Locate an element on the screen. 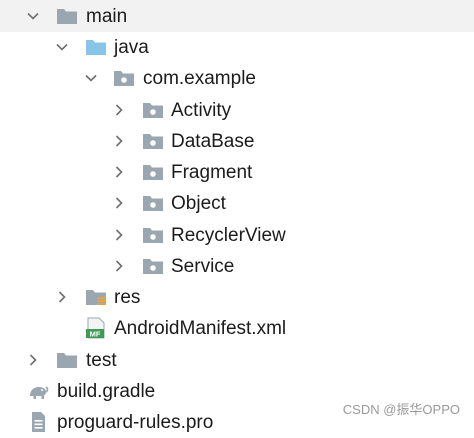 The width and height of the screenshot is (474, 438). tree-item-label: Fragment is located at coordinates (212, 172).